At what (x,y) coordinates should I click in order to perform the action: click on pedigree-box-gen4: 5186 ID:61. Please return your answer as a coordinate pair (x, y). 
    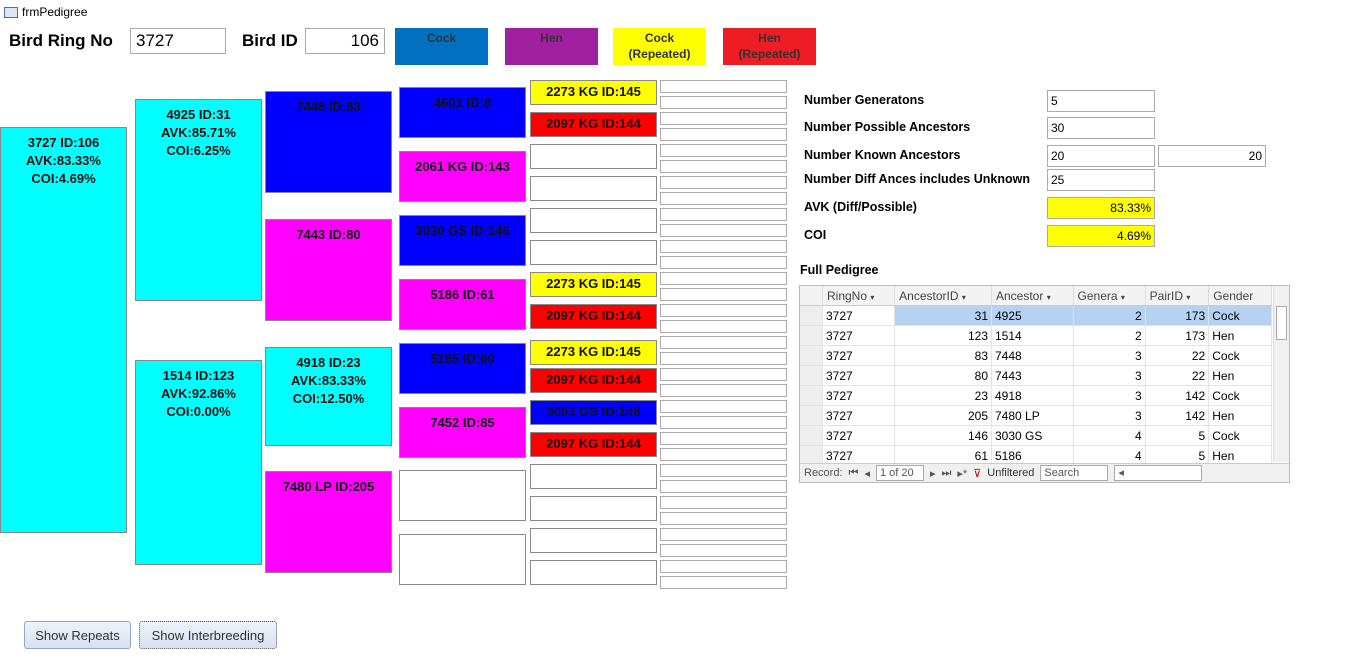
    Looking at the image, I should click on (462, 304).